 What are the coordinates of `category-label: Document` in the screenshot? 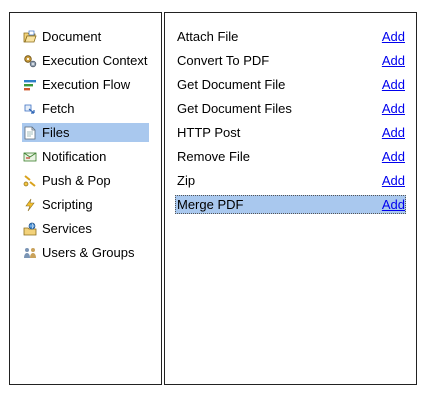 It's located at (72, 36).